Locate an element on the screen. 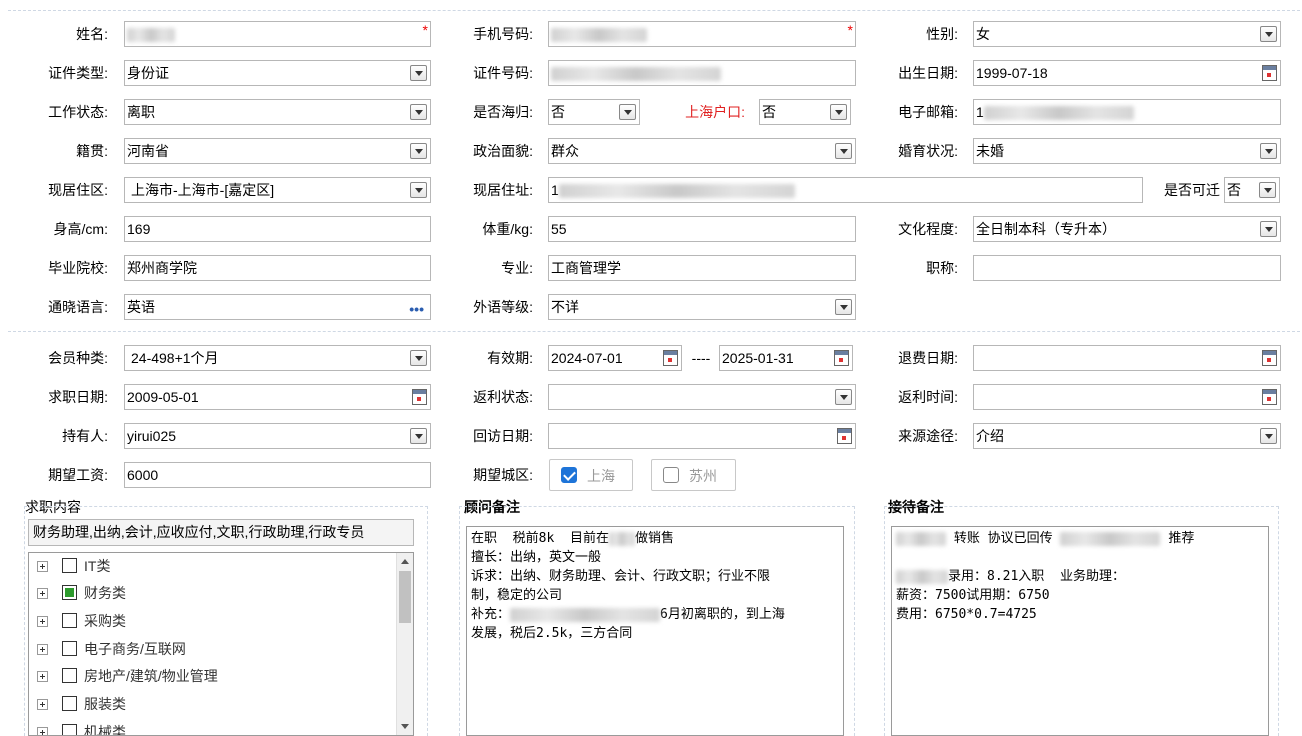 The height and width of the screenshot is (736, 1302). more-icon: ••• is located at coordinates (416, 308).